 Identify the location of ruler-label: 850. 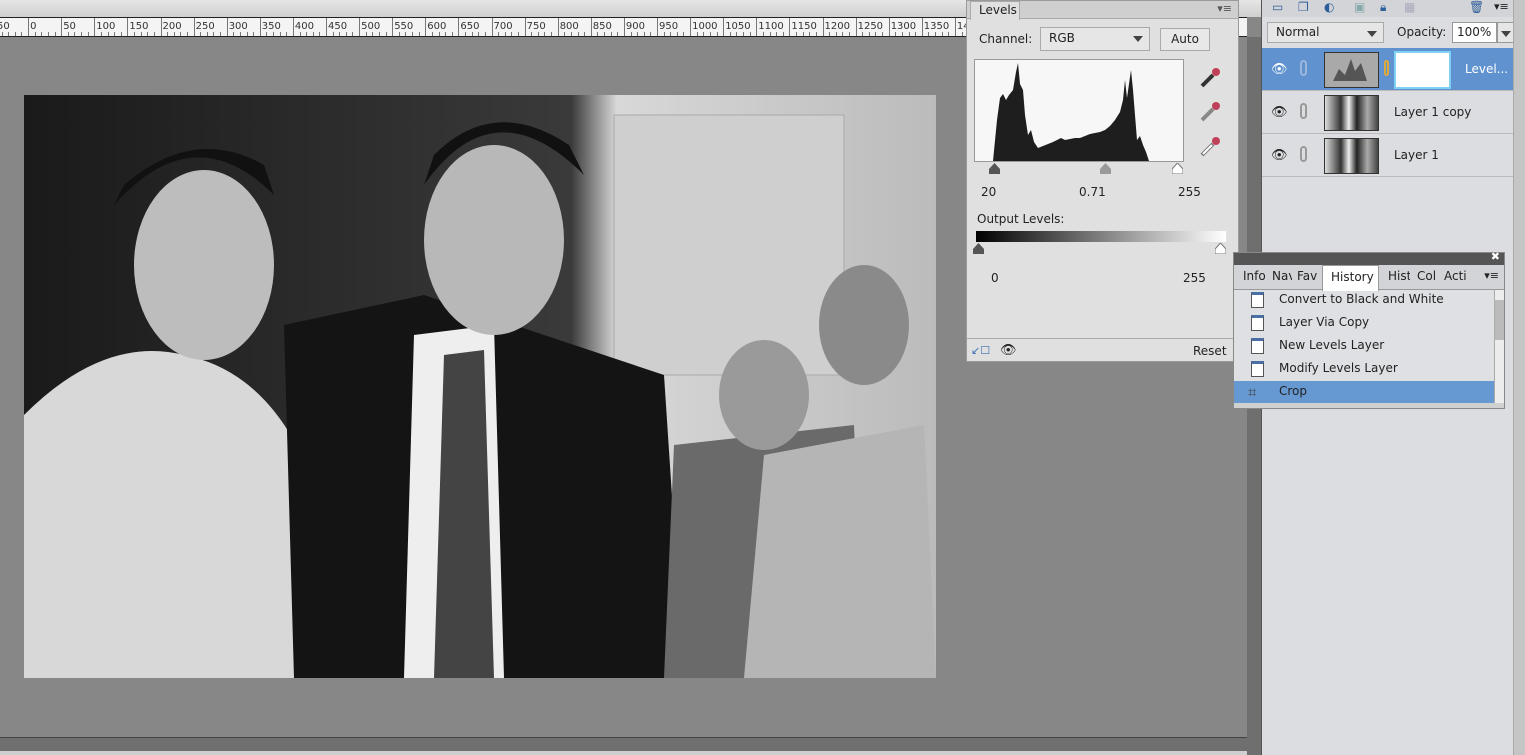
(602, 26).